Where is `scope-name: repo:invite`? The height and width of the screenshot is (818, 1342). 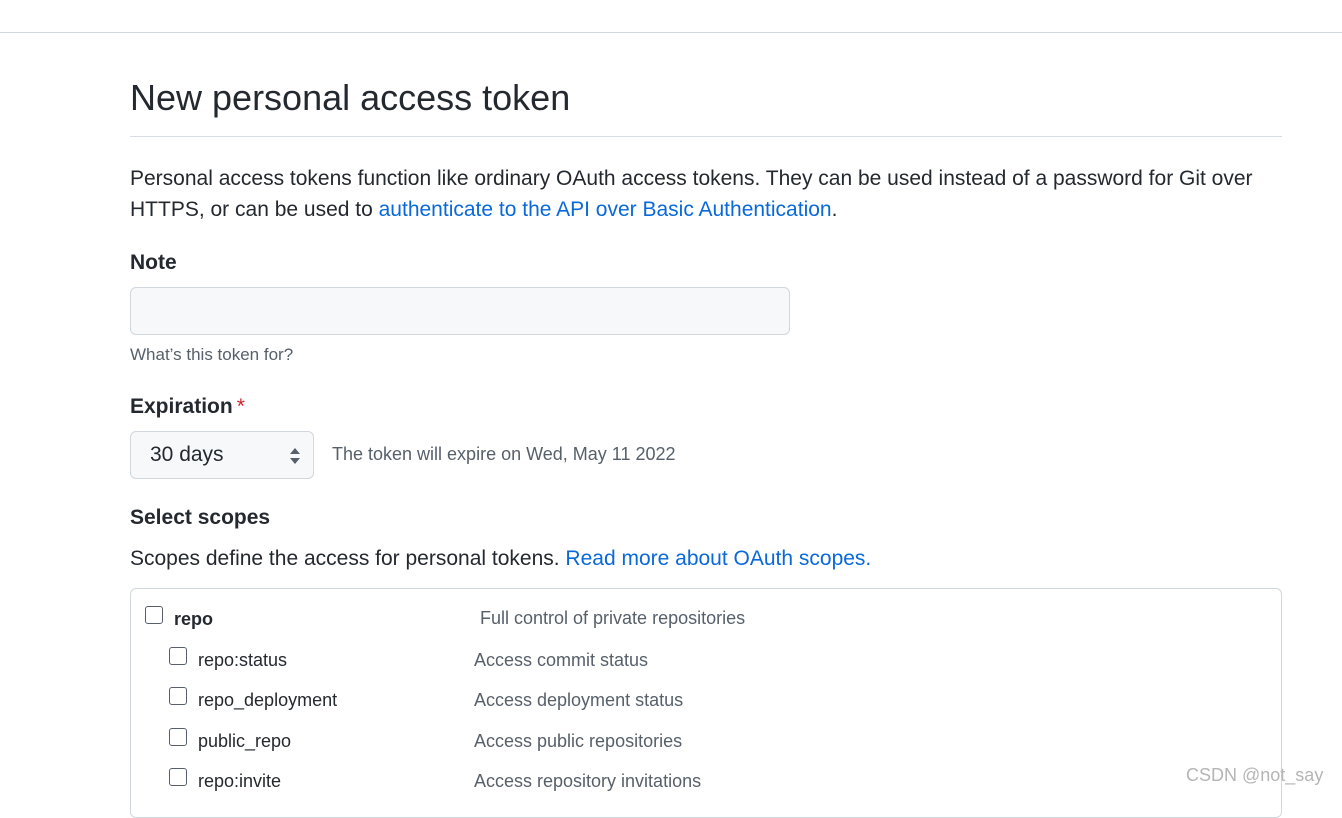
scope-name: repo:invite is located at coordinates (240, 781).